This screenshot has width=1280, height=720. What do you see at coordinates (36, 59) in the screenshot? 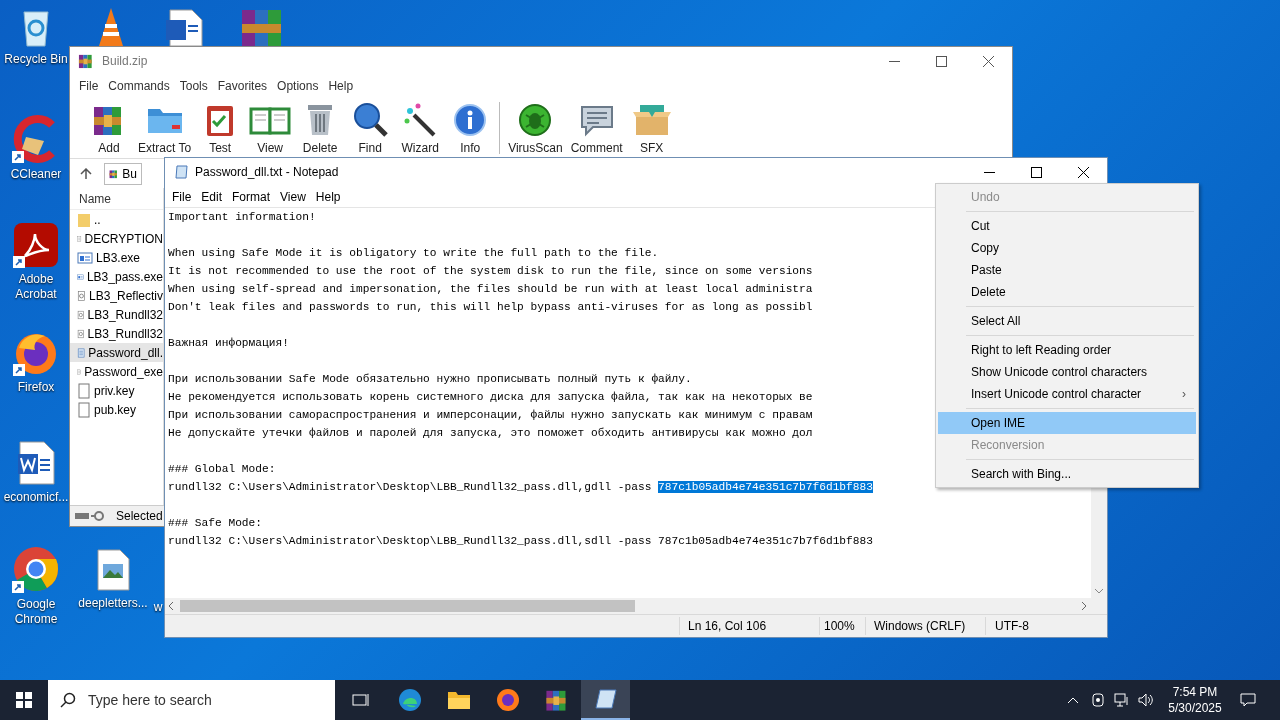
I see `desktop-icon-label: Recycle Bin` at bounding box center [36, 59].